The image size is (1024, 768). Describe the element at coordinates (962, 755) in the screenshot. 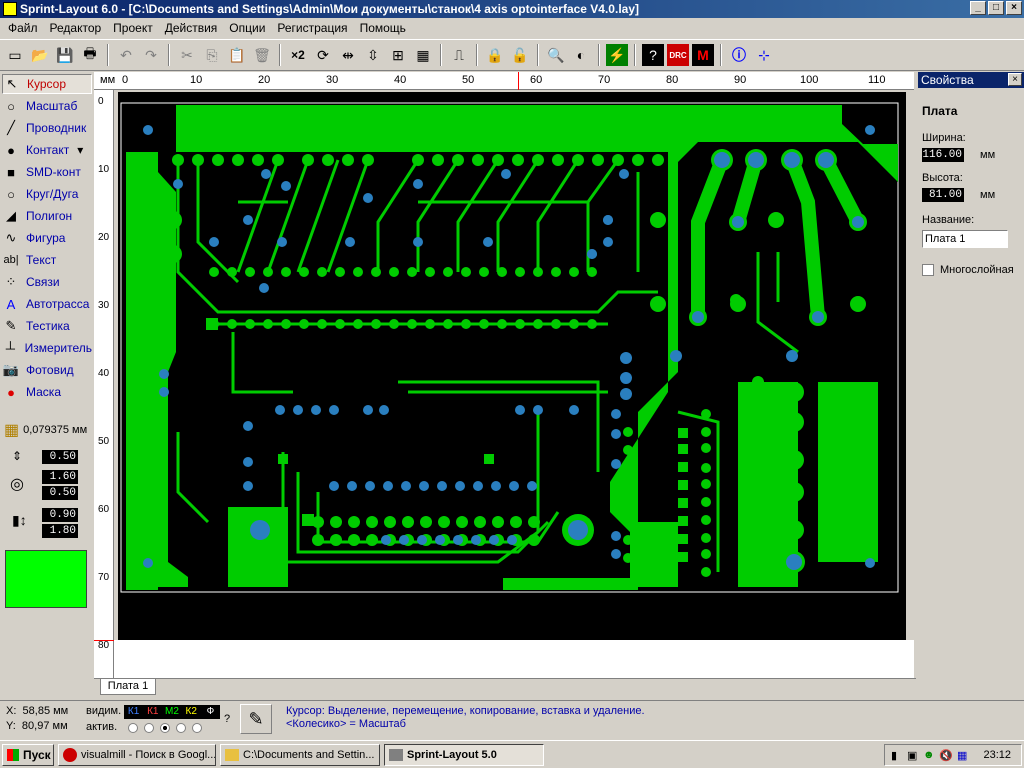

I see `language-icon: ▦` at that location.